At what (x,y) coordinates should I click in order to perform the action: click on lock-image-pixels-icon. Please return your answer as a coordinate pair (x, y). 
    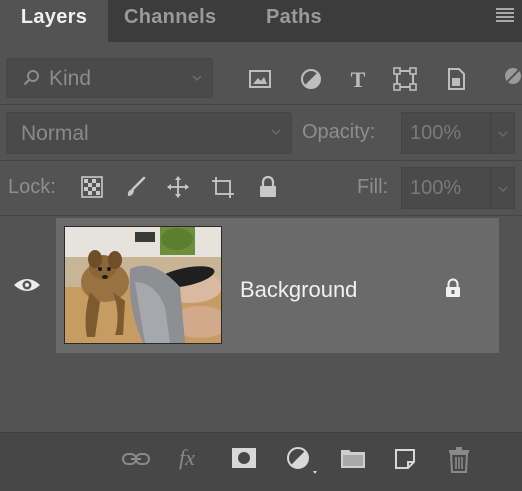
    Looking at the image, I should click on (136, 187).